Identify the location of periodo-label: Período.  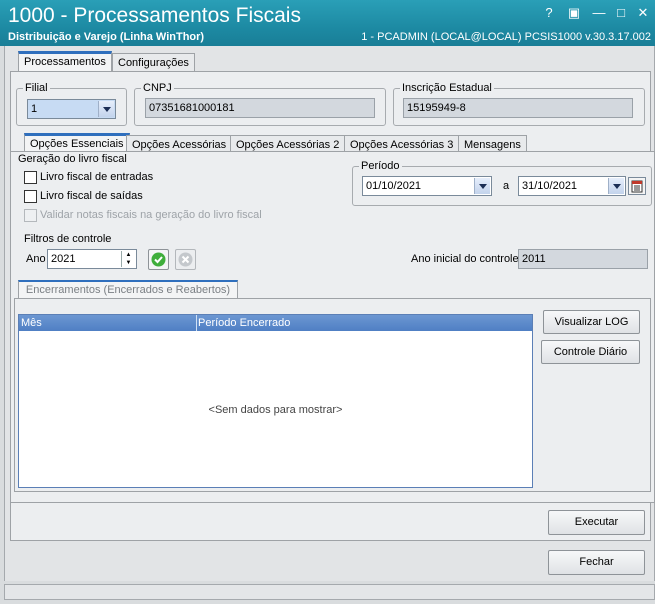
(380, 166).